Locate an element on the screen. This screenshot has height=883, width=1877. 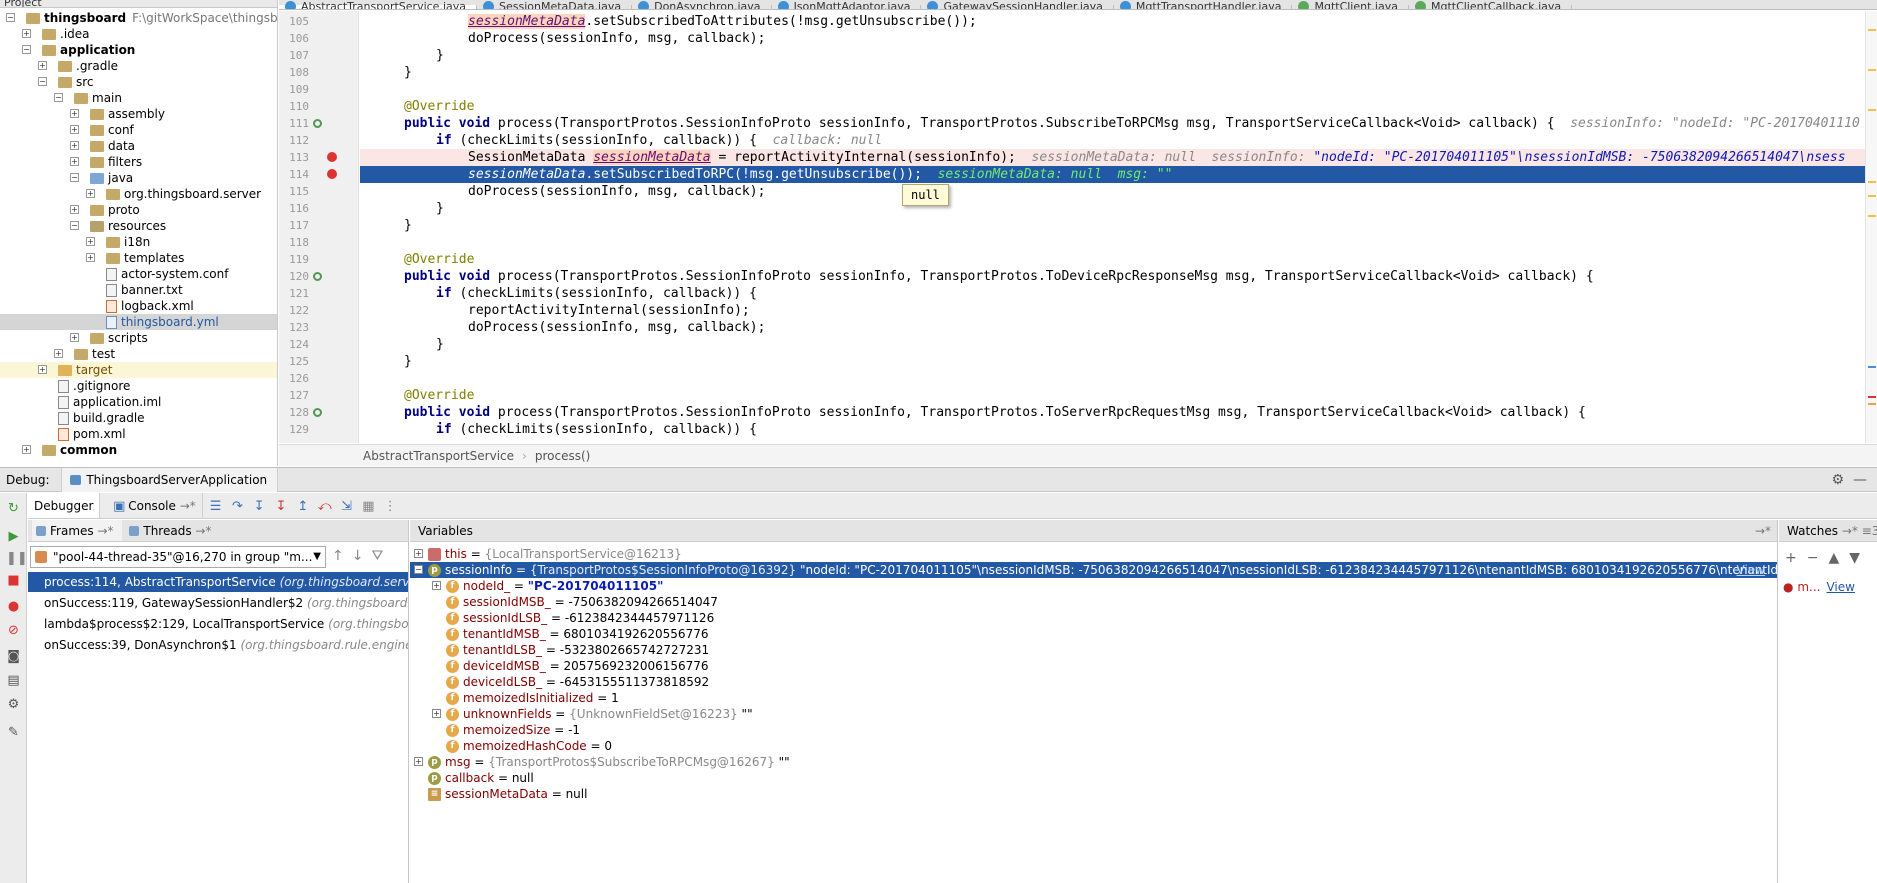
view-value-link: View is located at coordinates (1751, 570).